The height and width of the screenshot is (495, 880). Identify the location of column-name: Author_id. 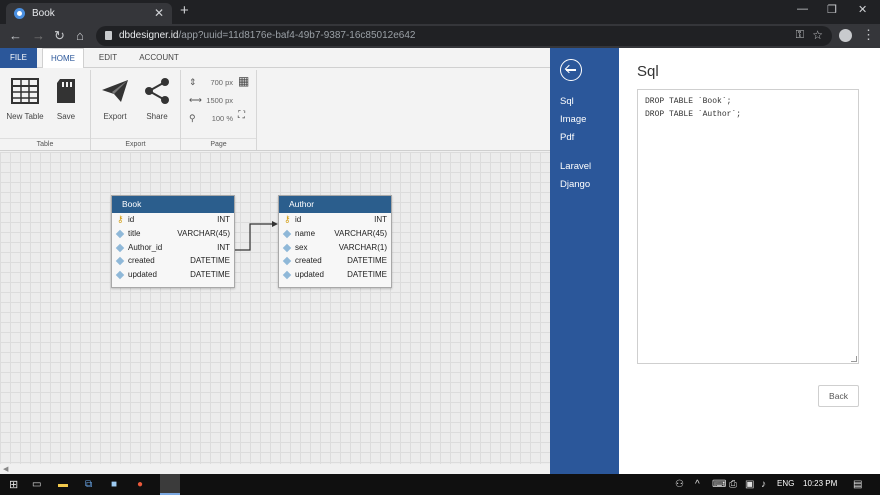
(145, 247).